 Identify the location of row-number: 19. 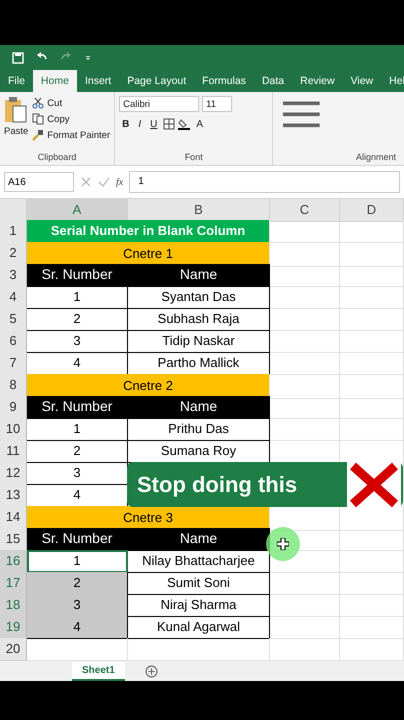
(13, 627).